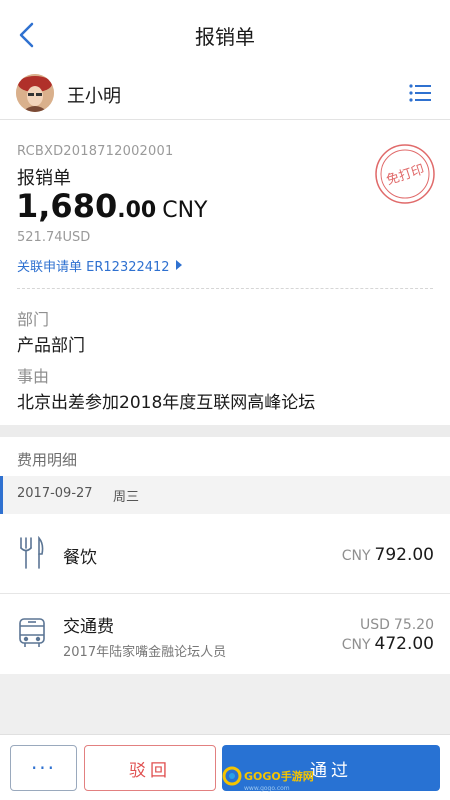  What do you see at coordinates (95, 151) in the screenshot?
I see `document-number: RCBXD2018712002001` at bounding box center [95, 151].